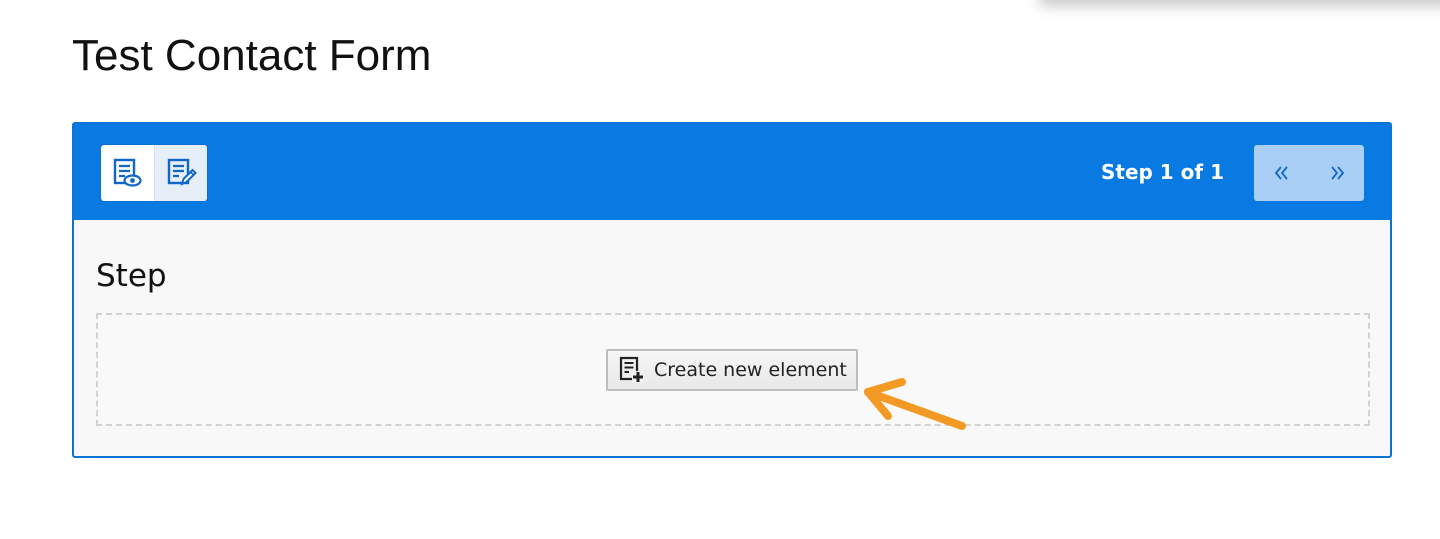 The width and height of the screenshot is (1440, 539). I want to click on step-pager, so click(1309, 173).